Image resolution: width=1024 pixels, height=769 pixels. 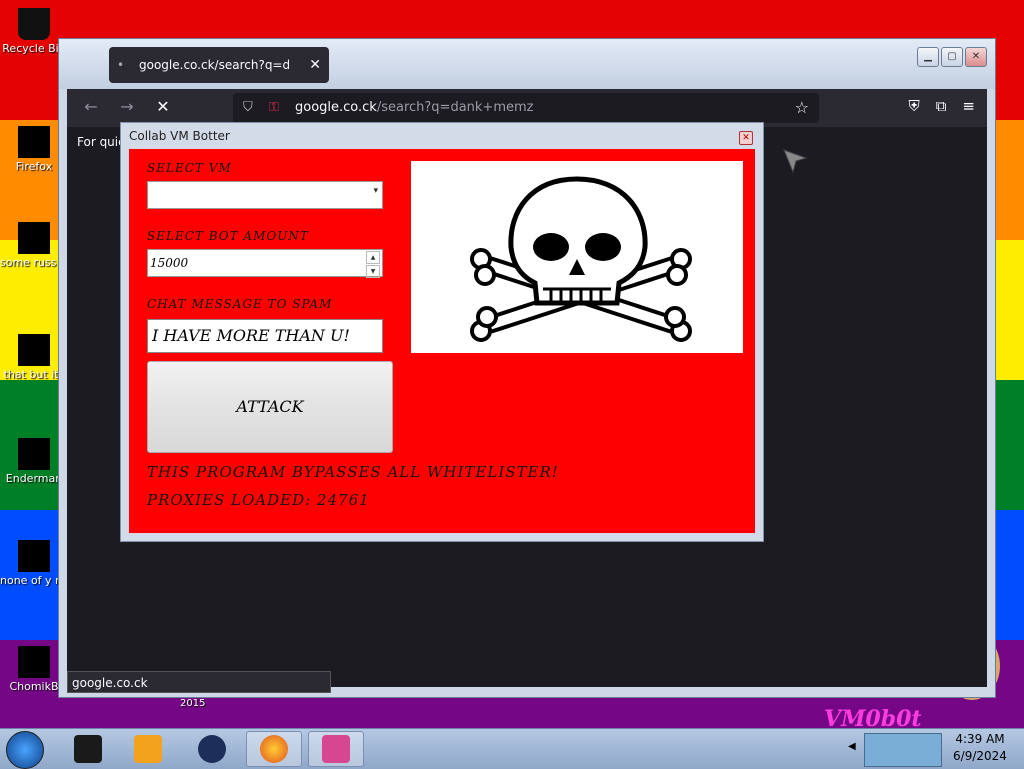 What do you see at coordinates (270, 407) in the screenshot?
I see `attack-button: ATTACK` at bounding box center [270, 407].